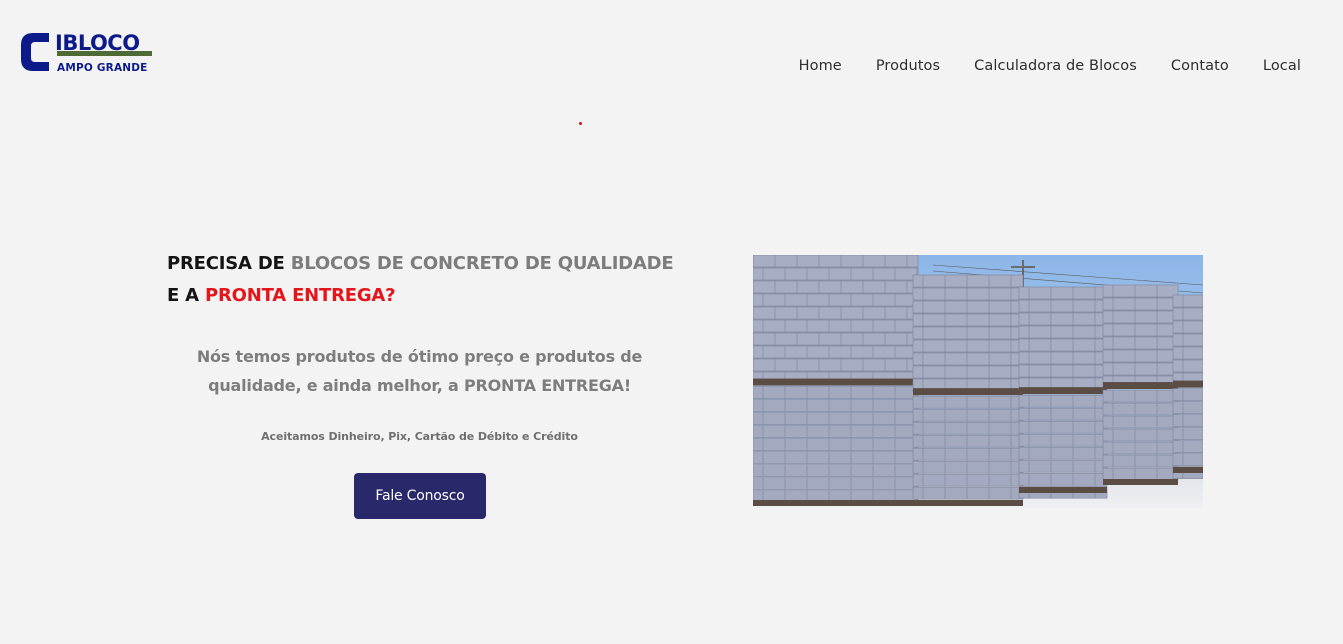  Describe the element at coordinates (300, 295) in the screenshot. I see `headline-part4: PRONTA ENTREGA?` at that location.